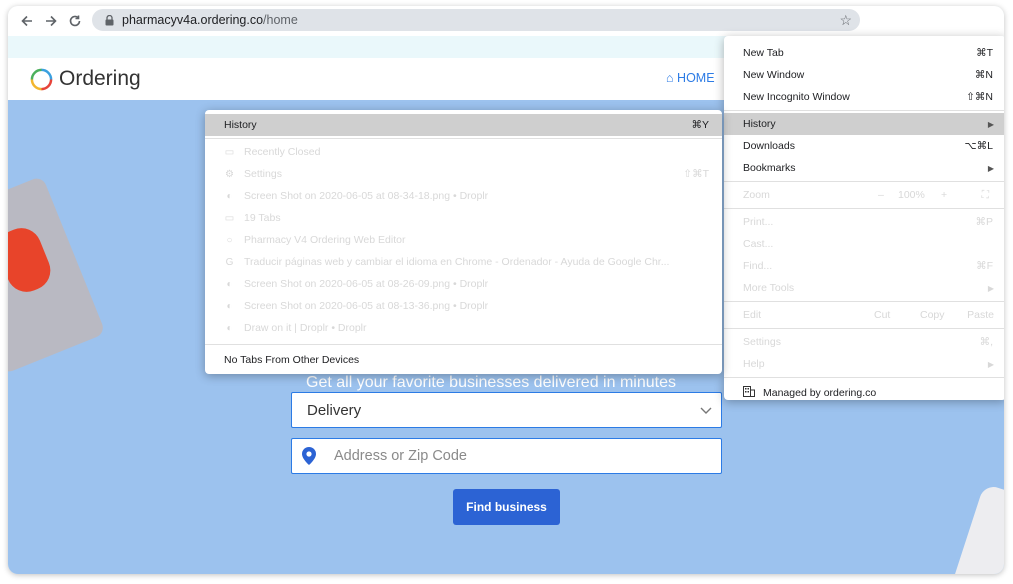 The width and height of the screenshot is (1013, 584). What do you see at coordinates (463, 174) in the screenshot?
I see `history-item: ⚙ Settings ⇧⌘T` at bounding box center [463, 174].